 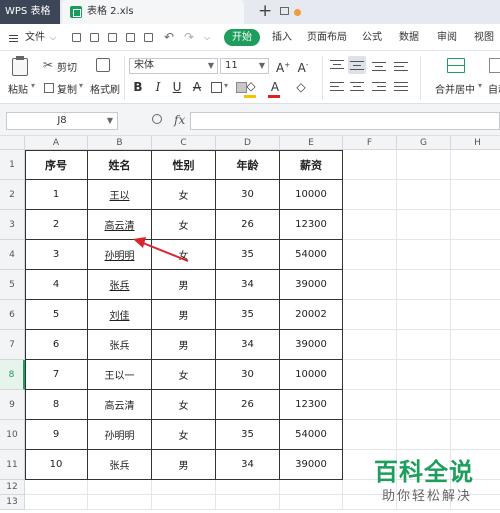 I want to click on row-header-8: 8, so click(x=12, y=375).